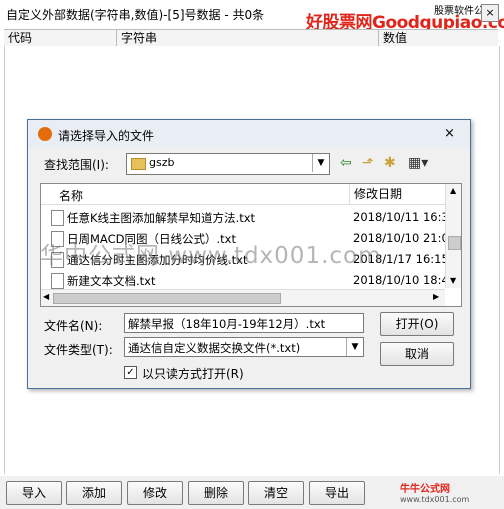 The height and width of the screenshot is (509, 504). Describe the element at coordinates (247, 38) in the screenshot. I see `column-header-string: 字符串` at that location.